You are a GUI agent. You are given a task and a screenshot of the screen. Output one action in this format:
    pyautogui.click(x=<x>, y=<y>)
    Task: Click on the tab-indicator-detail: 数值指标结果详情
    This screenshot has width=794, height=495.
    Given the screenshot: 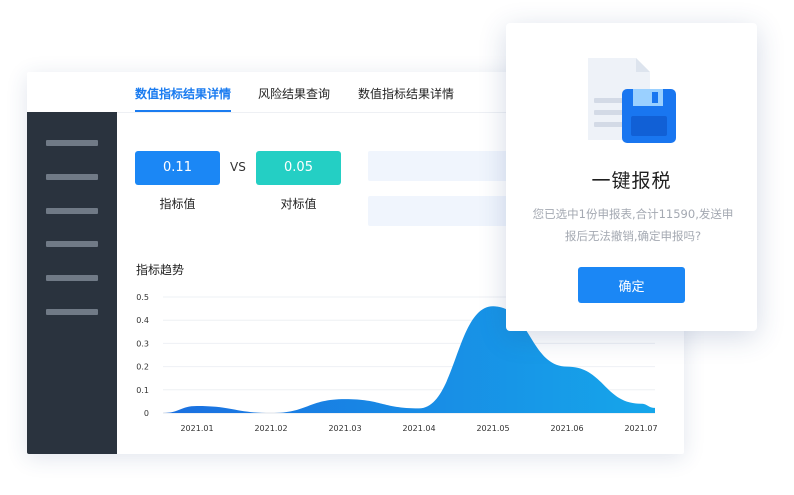 What is the action you would take?
    pyautogui.click(x=183, y=93)
    